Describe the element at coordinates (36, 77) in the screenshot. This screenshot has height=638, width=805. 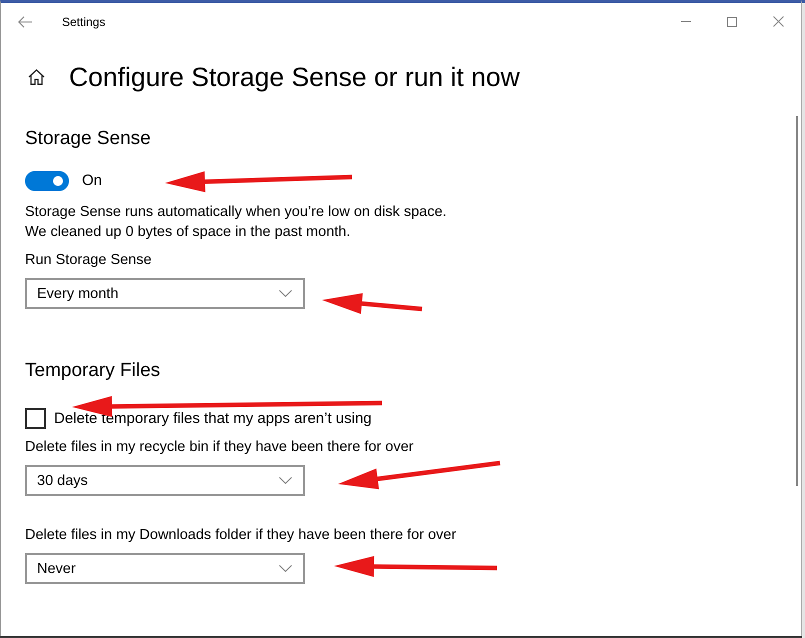
I see `home-icon` at that location.